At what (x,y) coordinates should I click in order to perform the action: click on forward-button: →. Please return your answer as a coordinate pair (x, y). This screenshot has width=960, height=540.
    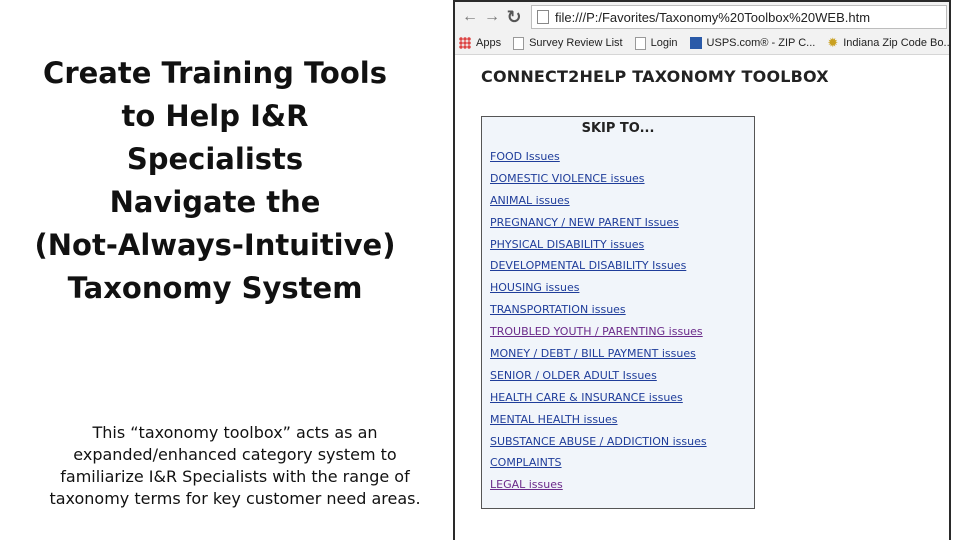
    Looking at the image, I should click on (492, 17).